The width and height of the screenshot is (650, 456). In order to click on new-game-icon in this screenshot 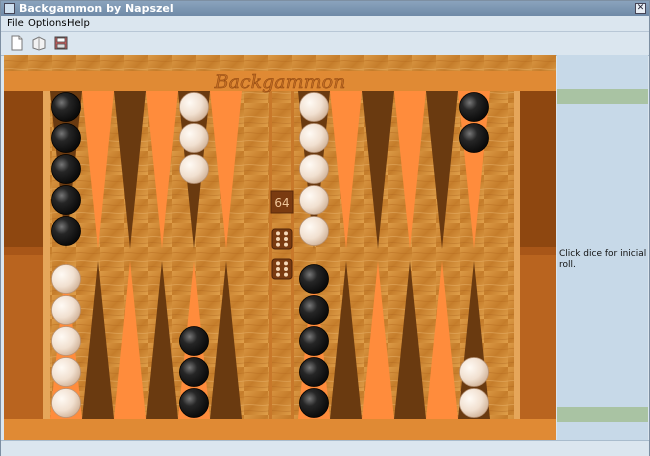, I will do `click(17, 43)`.